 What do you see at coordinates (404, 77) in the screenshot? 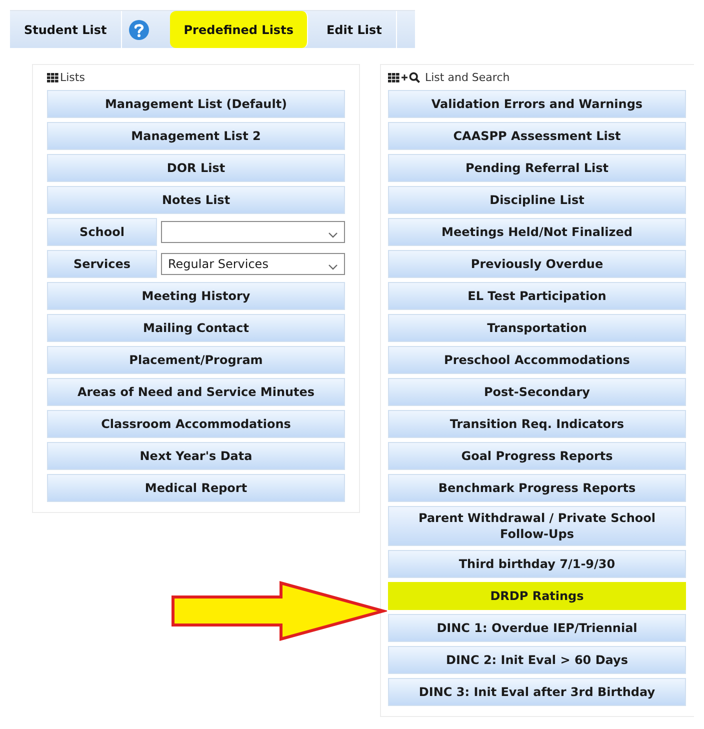
I see `plus-icon` at bounding box center [404, 77].